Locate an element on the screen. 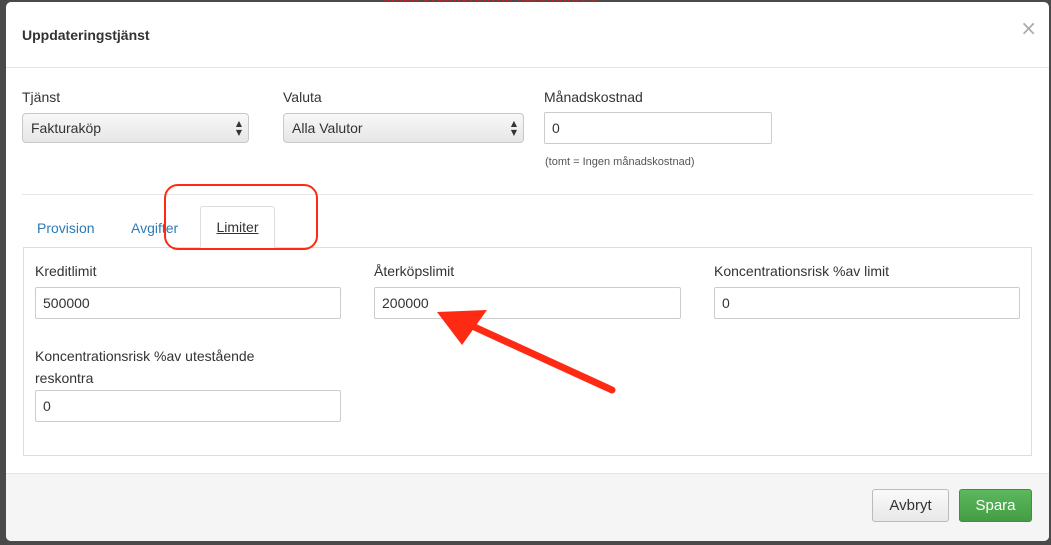 The height and width of the screenshot is (545, 1051). concentration-outstanding-label-line1: Koncentrationsrisk %av utestående is located at coordinates (145, 356).